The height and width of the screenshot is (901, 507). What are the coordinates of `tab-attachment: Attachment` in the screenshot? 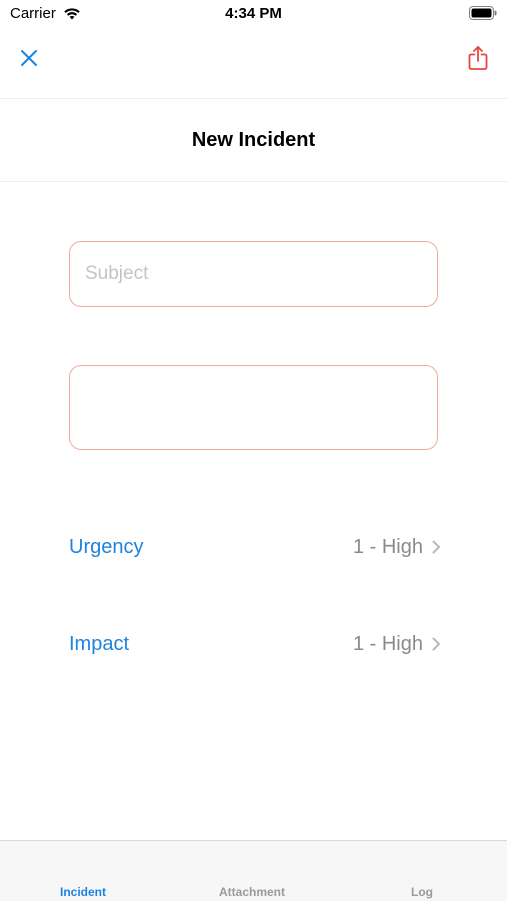 It's located at (252, 892).